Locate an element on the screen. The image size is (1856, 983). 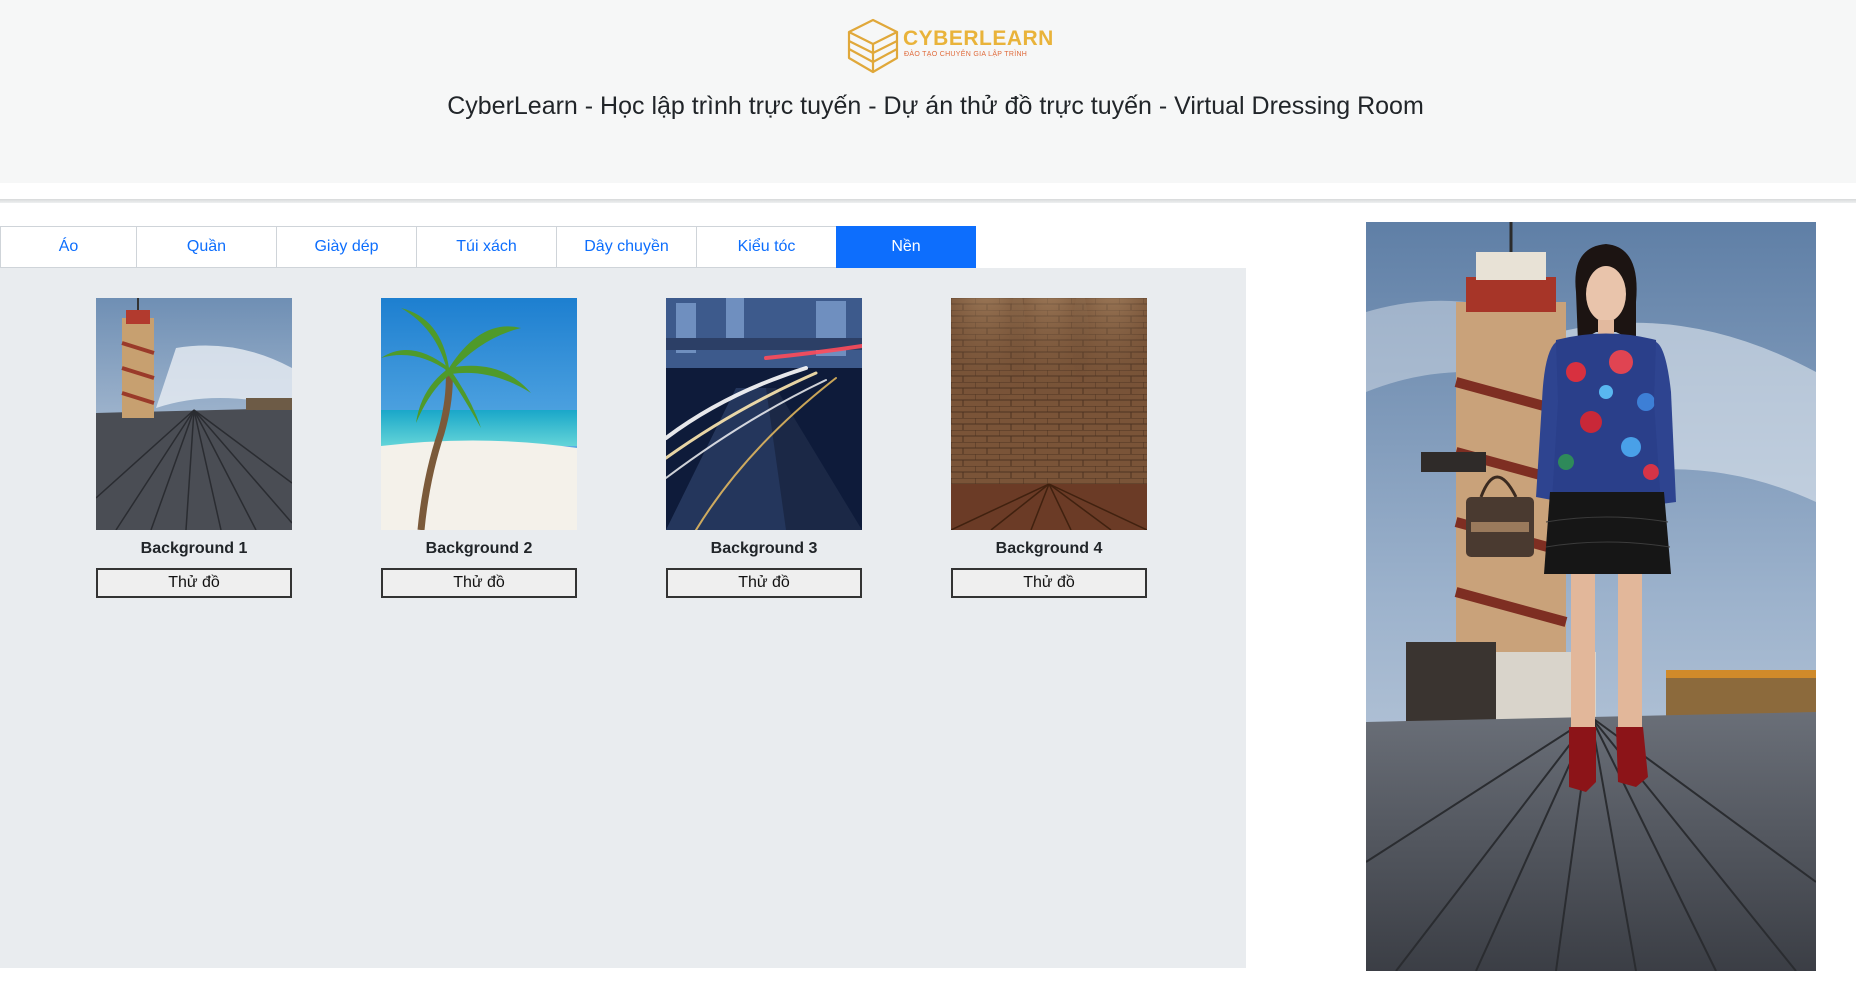
cyberlearn-logo: CYBERLEARN ĐÀO TẠO CHUYÊN GIA LẬP TRÌNH is located at coordinates (949, 46).